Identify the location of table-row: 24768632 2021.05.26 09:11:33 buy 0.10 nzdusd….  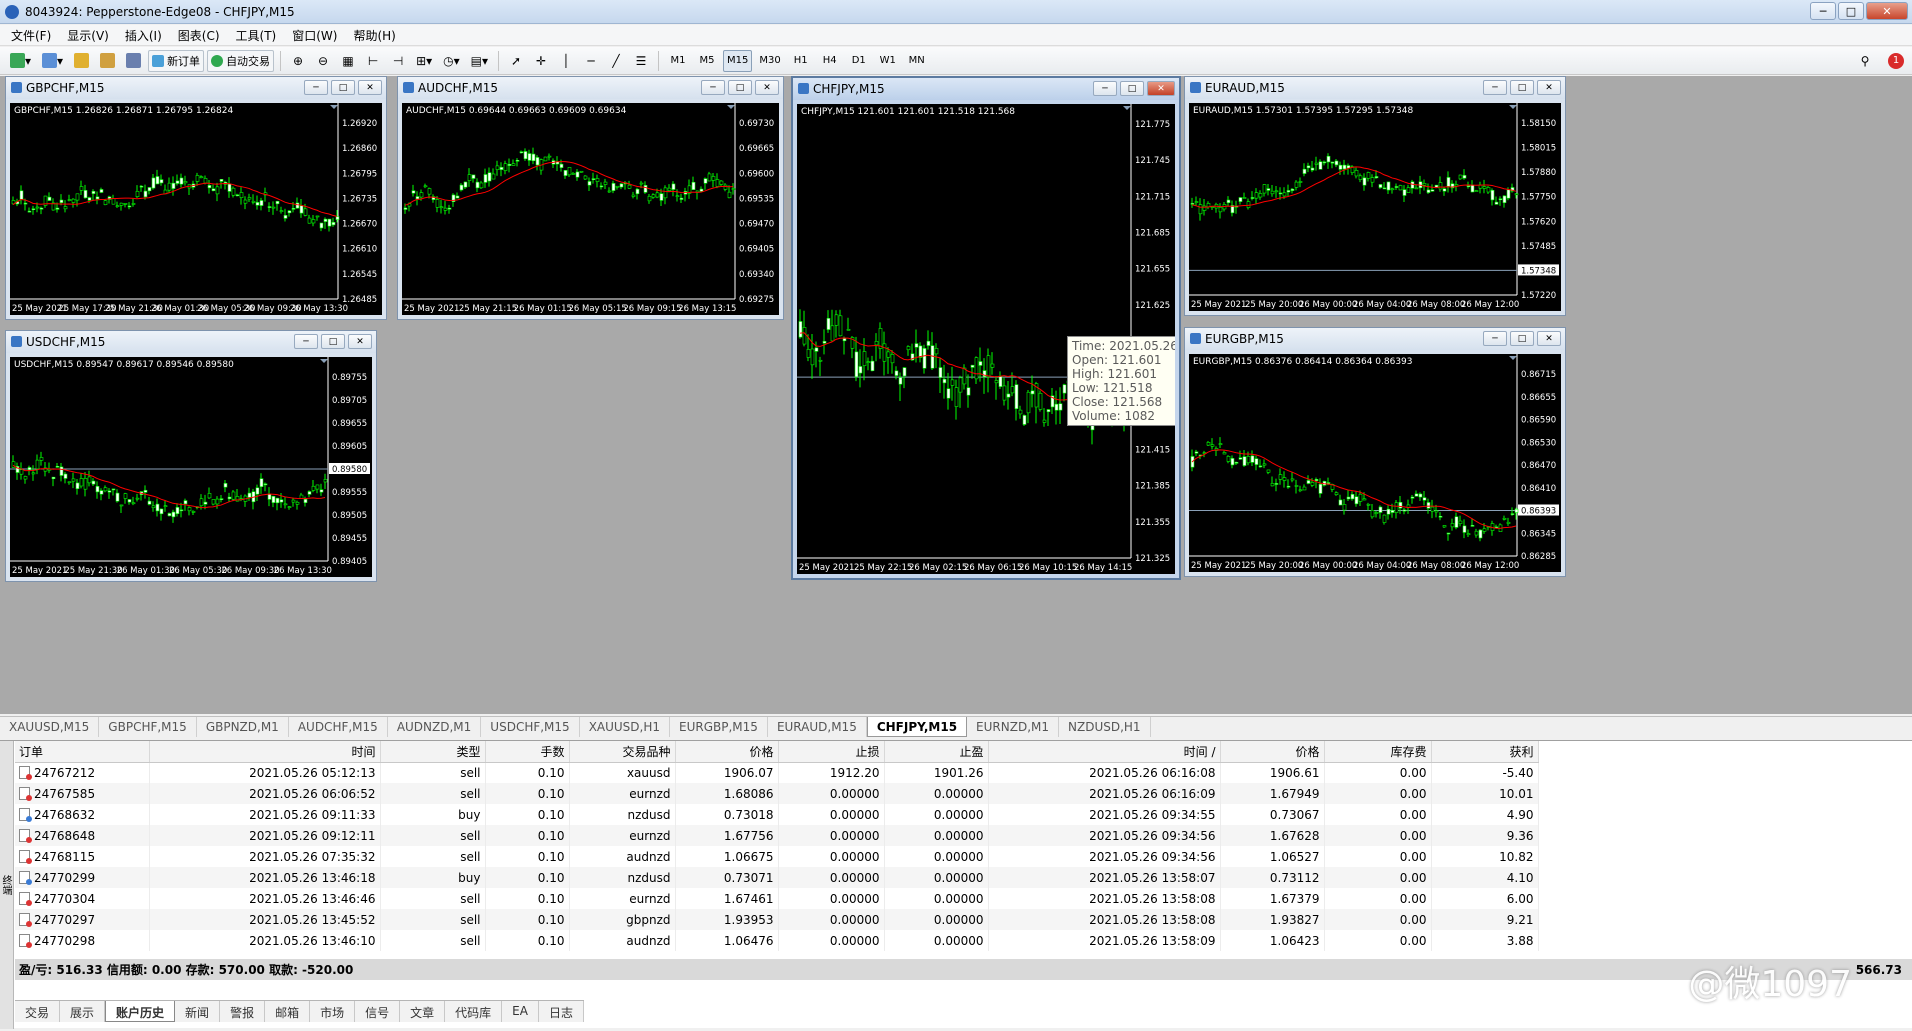
(777, 814).